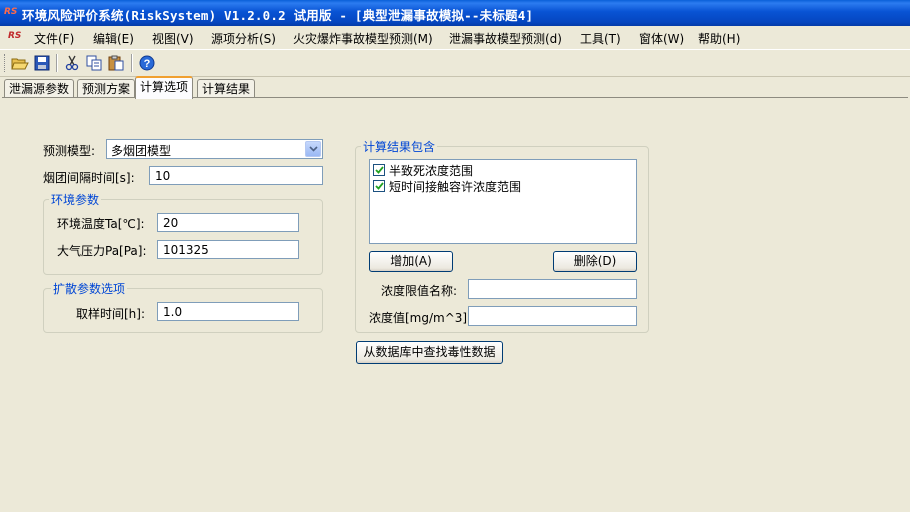 The width and height of the screenshot is (910, 512). Describe the element at coordinates (429, 352) in the screenshot. I see `lookup-toxicity-button: 从数据库中查找毒性数据` at that location.